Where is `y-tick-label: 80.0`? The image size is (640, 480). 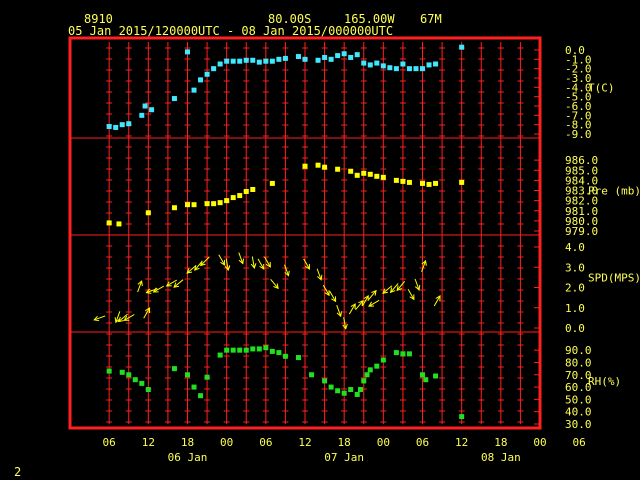
y-tick-label: 80.0 is located at coordinates (578, 362).